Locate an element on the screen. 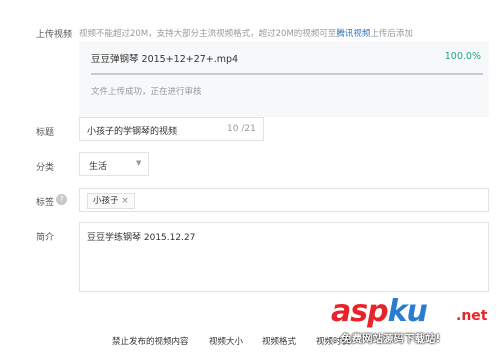 This screenshot has width=500, height=352. watermark-tagline: 免费网站源码下载站! is located at coordinates (391, 339).